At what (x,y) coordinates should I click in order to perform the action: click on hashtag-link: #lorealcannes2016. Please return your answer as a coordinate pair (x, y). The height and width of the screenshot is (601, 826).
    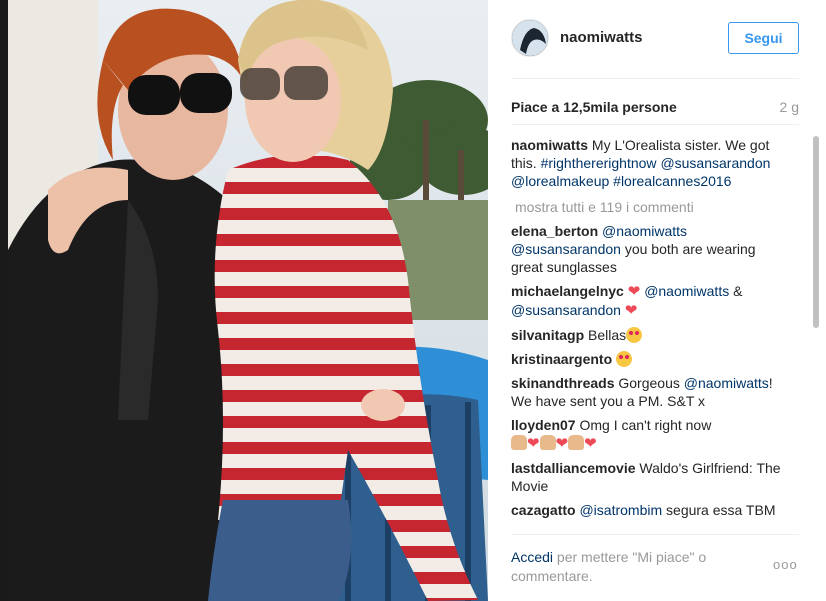
    Looking at the image, I should click on (672, 181).